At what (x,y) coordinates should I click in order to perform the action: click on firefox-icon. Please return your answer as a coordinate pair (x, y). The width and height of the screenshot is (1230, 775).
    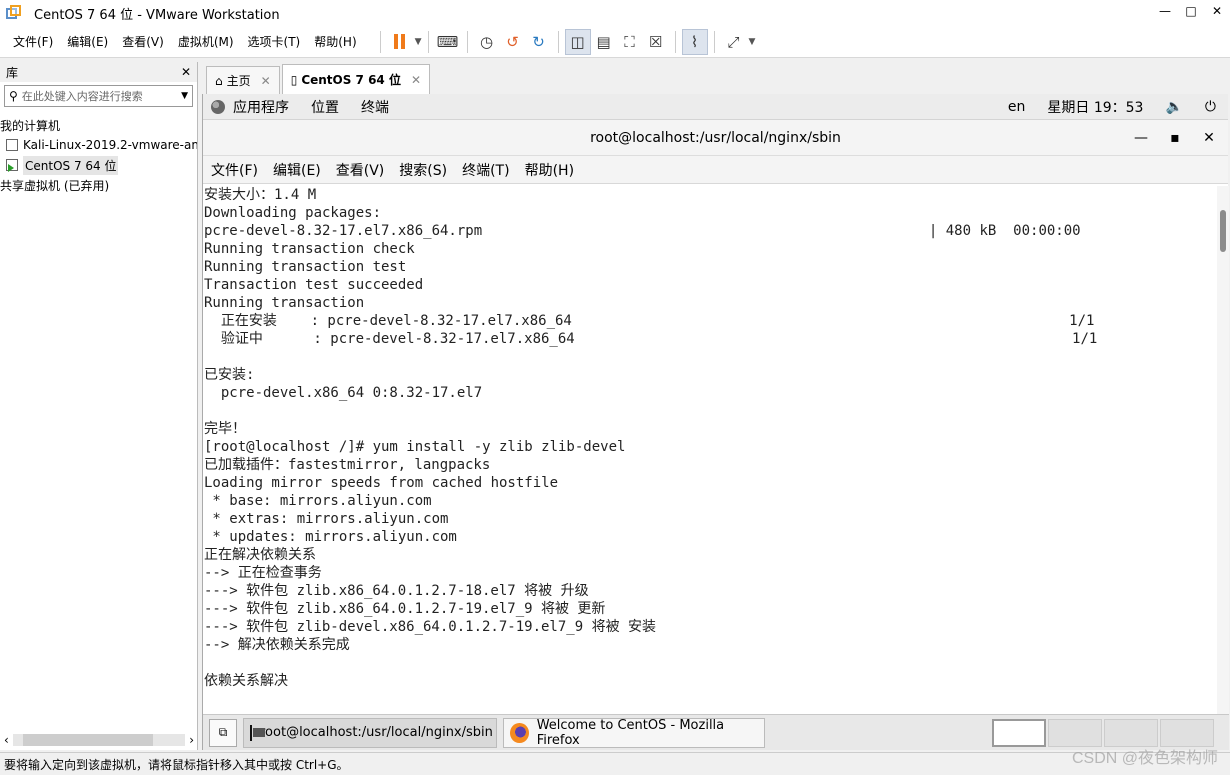
    Looking at the image, I should click on (519, 732).